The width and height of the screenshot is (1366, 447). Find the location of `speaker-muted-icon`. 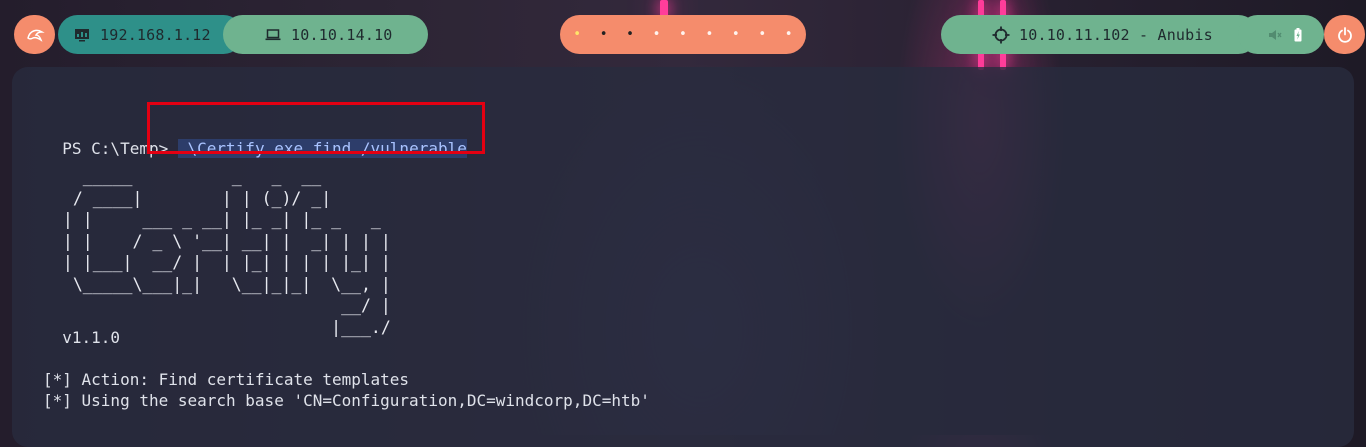

speaker-muted-icon is located at coordinates (1275, 35).